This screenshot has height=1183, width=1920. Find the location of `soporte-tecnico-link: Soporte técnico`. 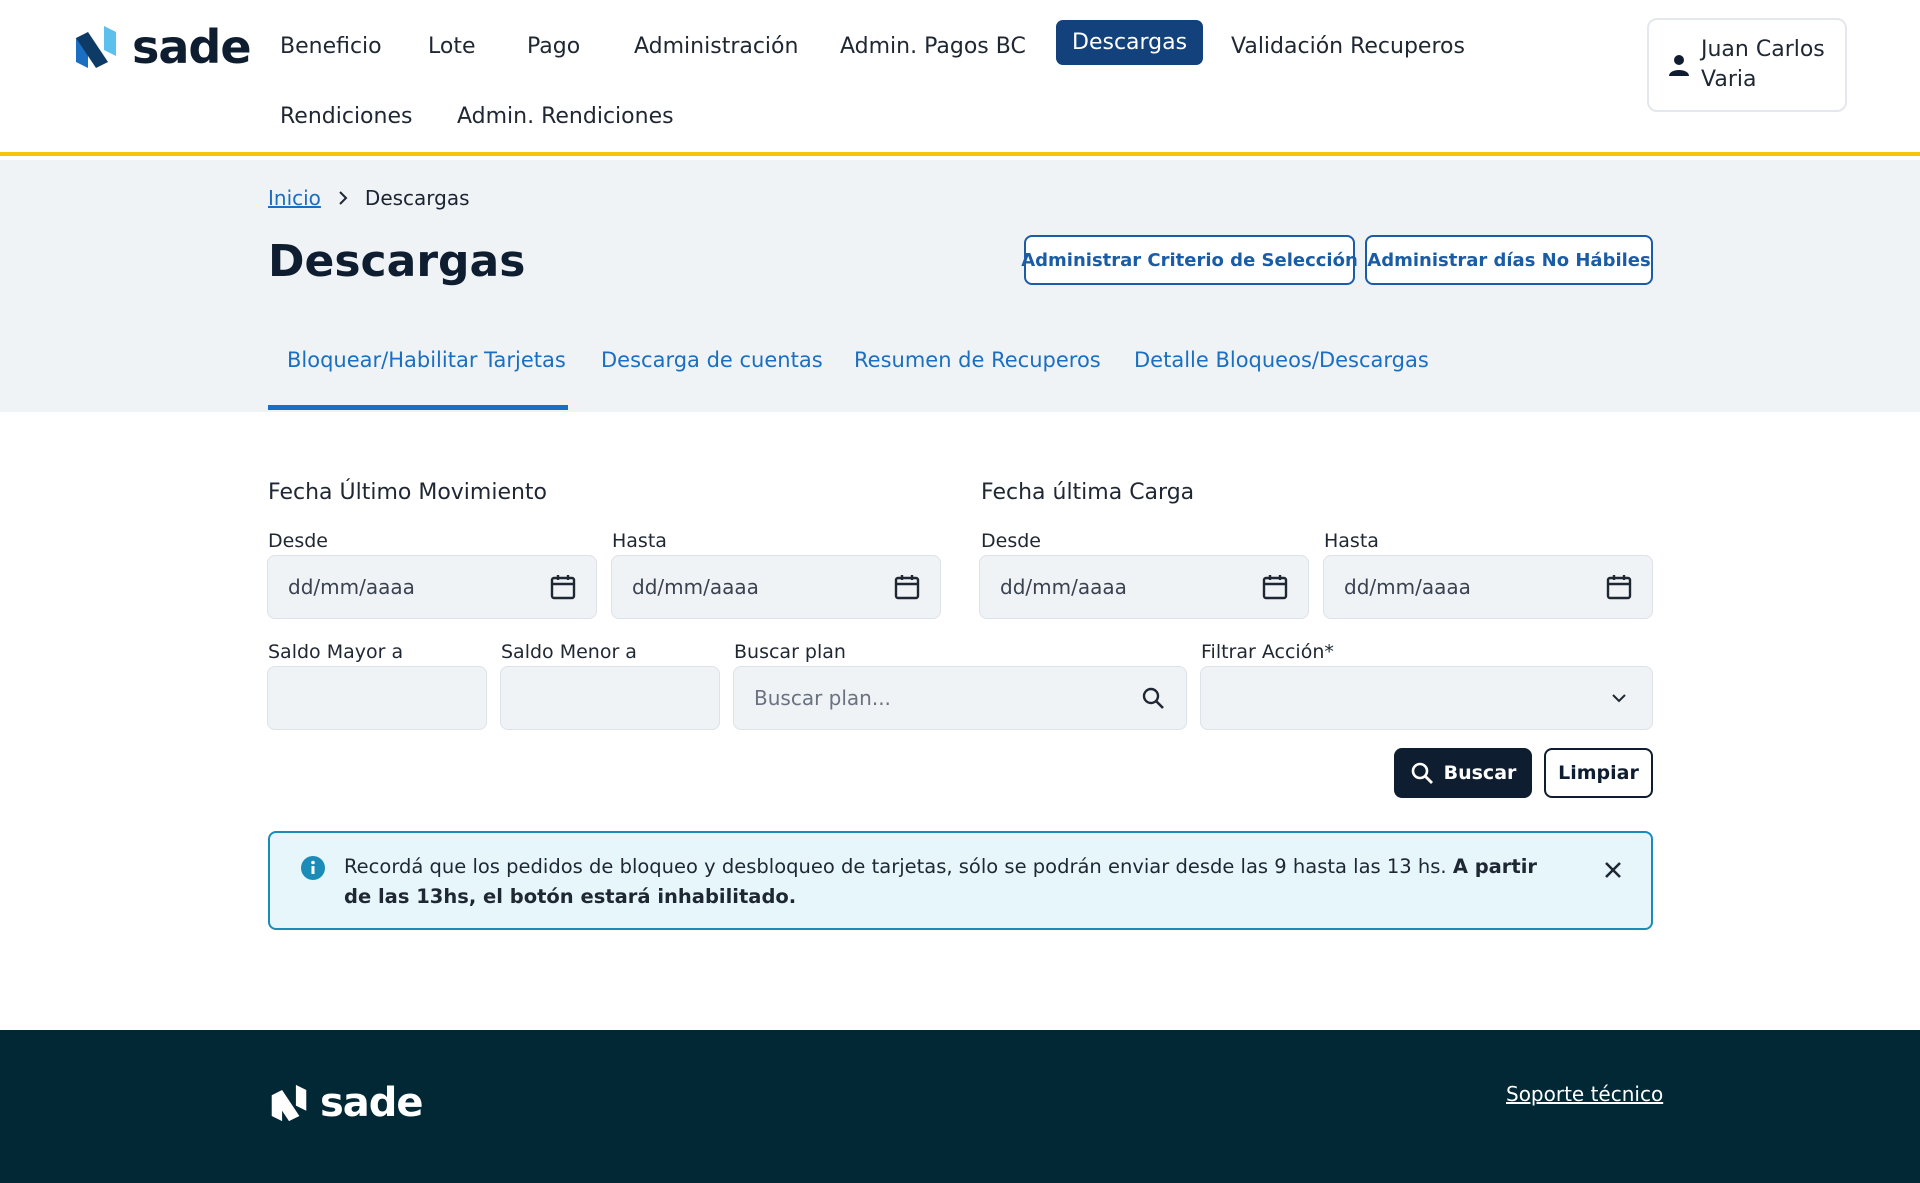

soporte-tecnico-link: Soporte técnico is located at coordinates (1584, 1094).